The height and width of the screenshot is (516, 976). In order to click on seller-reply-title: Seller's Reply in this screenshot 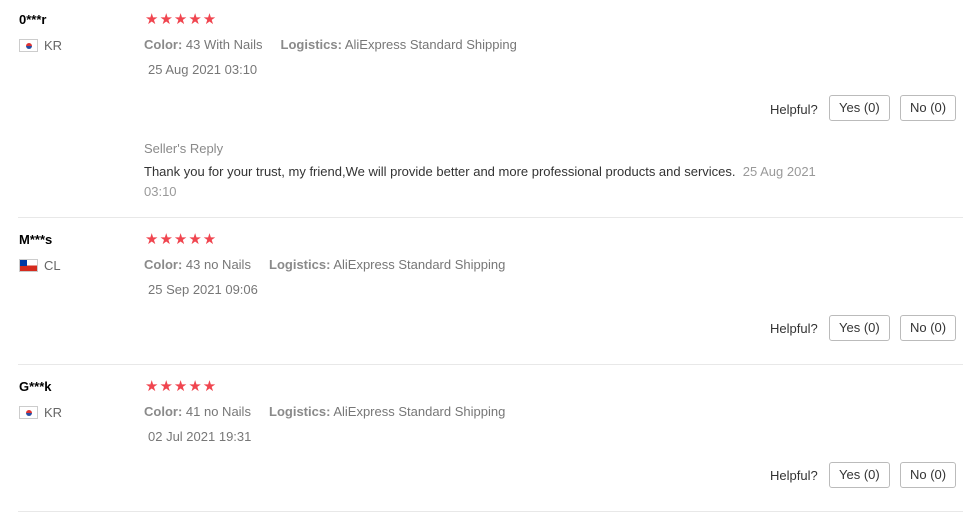, I will do `click(184, 148)`.